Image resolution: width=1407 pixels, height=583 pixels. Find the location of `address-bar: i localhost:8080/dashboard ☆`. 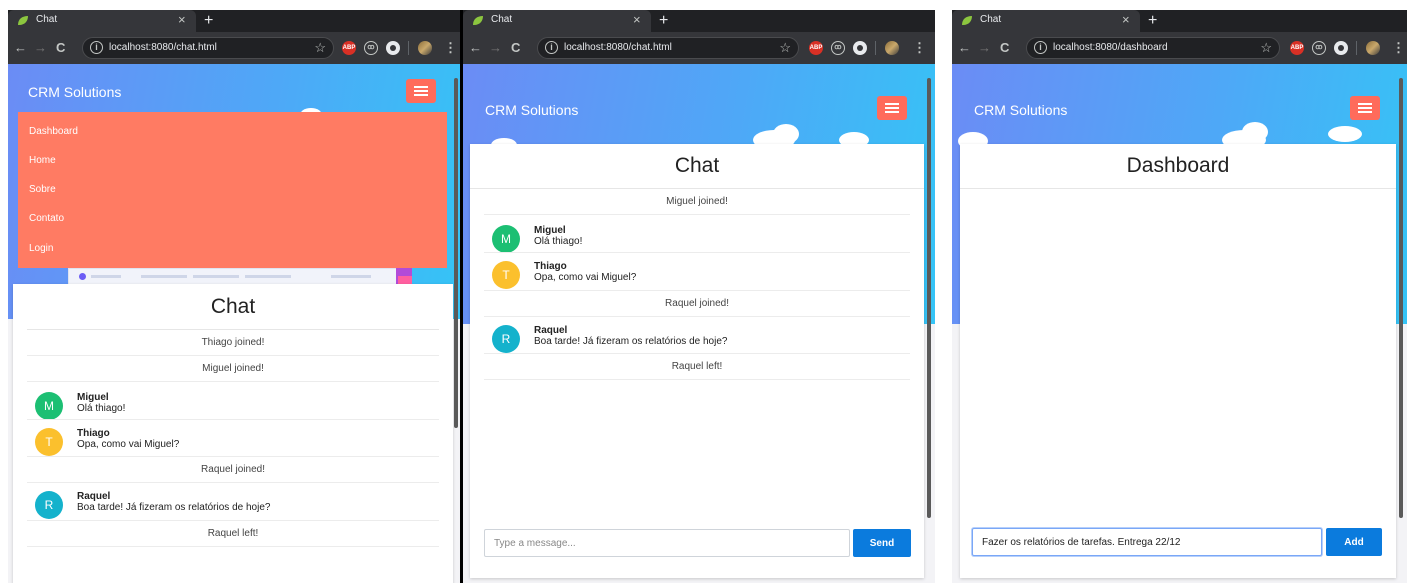

address-bar: i localhost:8080/dashboard ☆ is located at coordinates (1153, 48).